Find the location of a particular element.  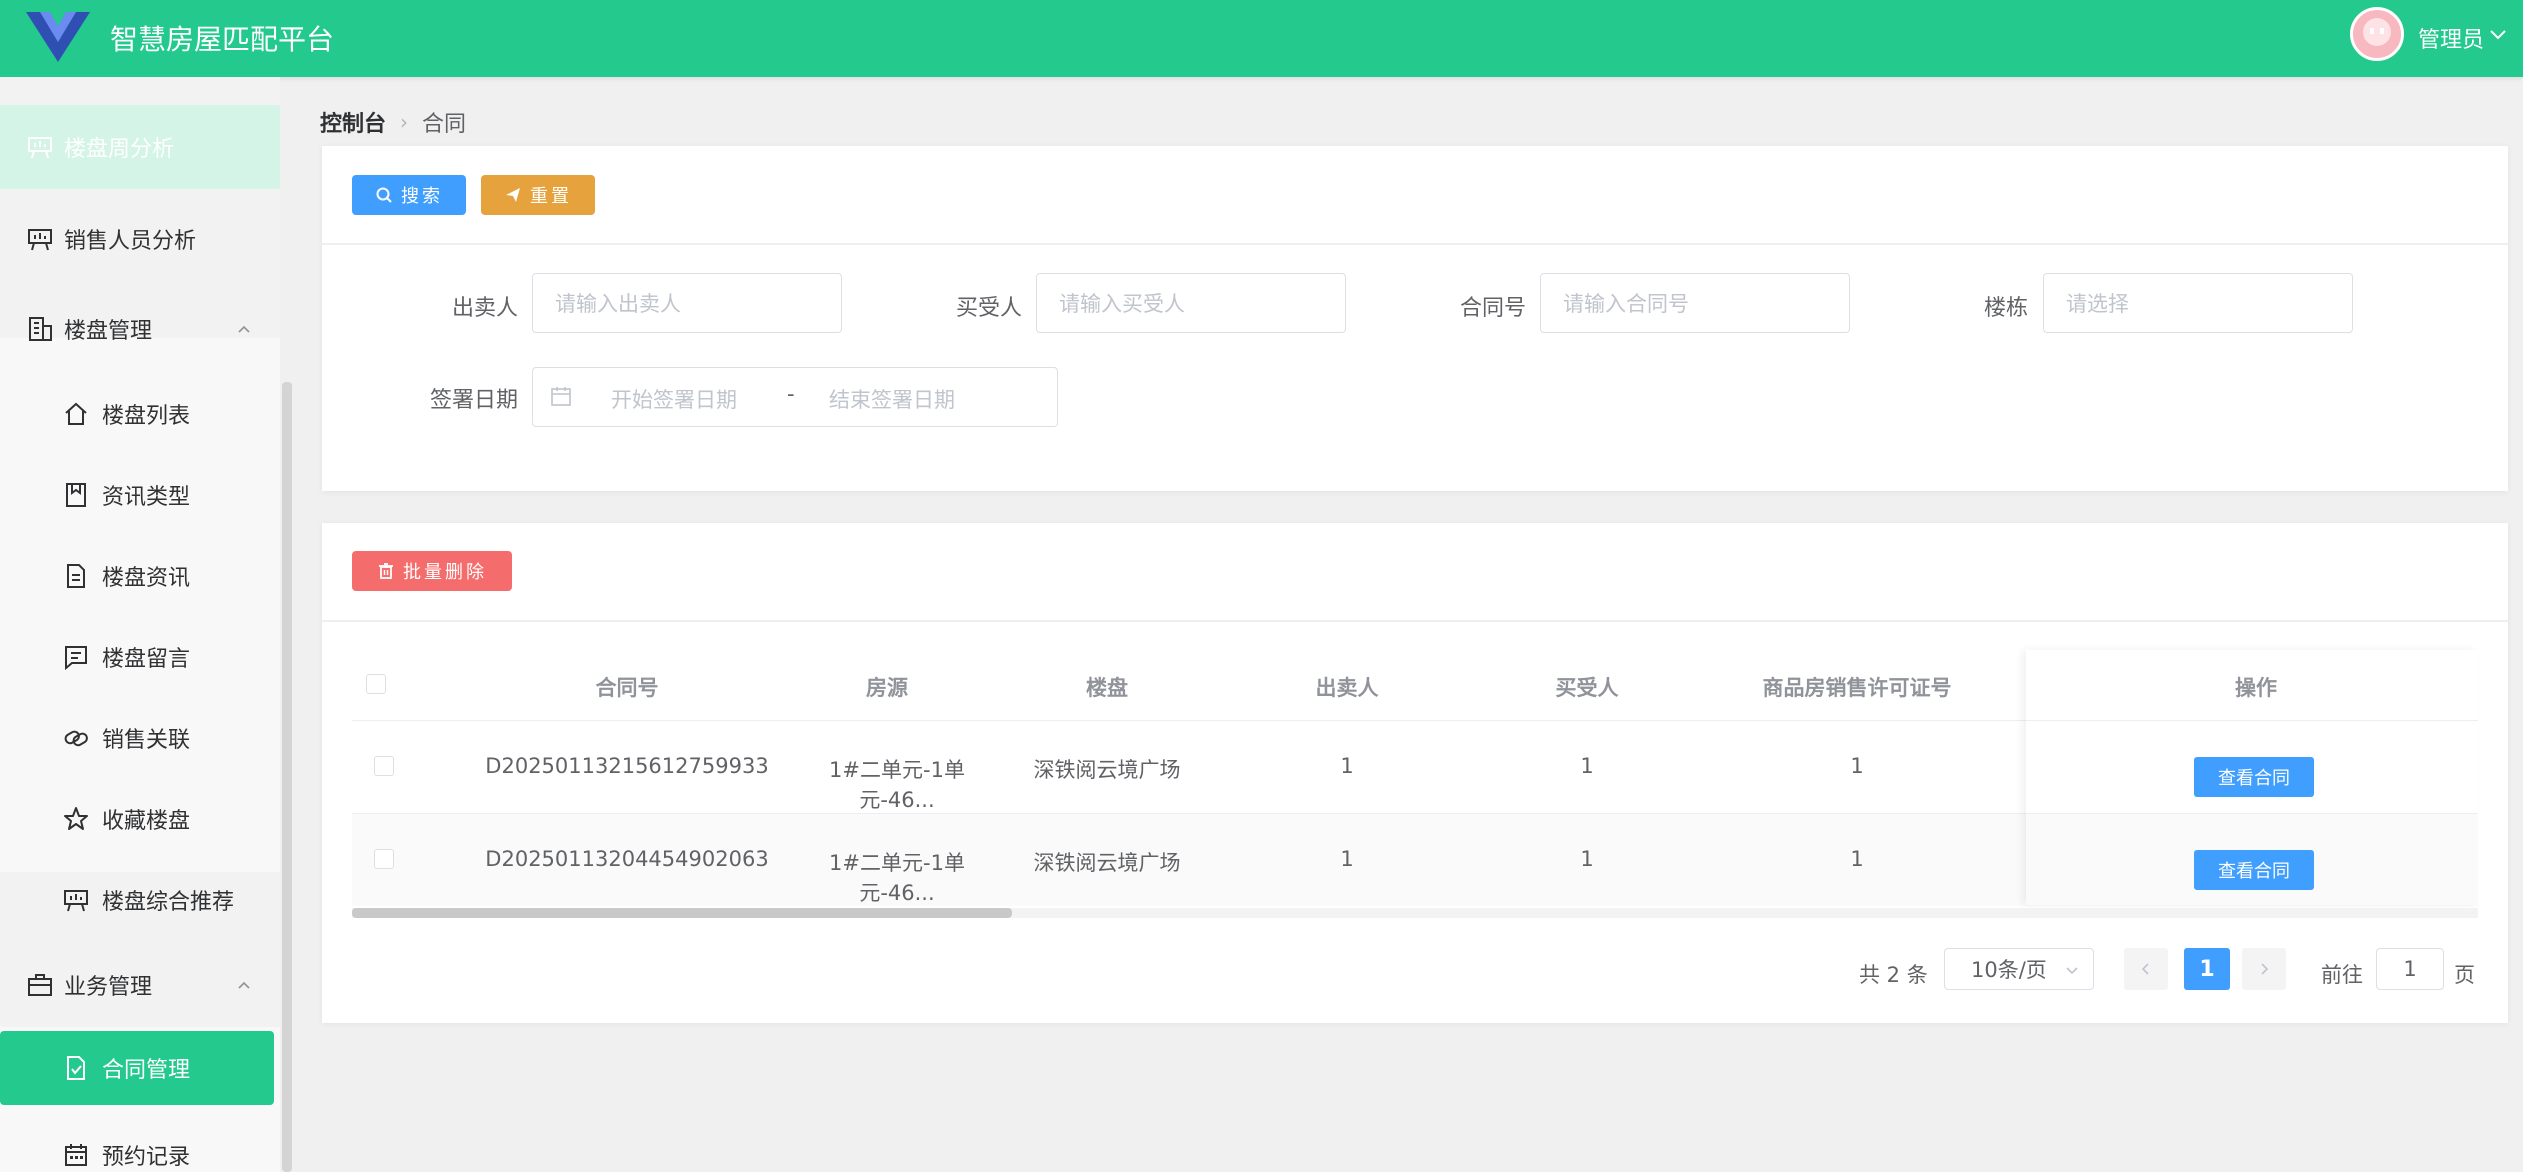

send-icon is located at coordinates (513, 195).